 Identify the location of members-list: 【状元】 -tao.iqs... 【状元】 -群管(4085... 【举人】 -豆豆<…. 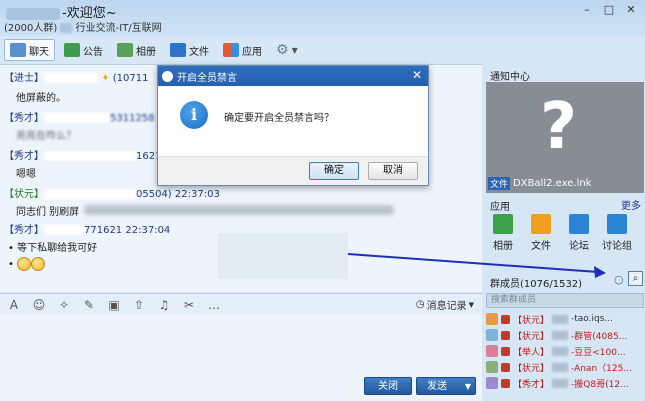
(565, 351).